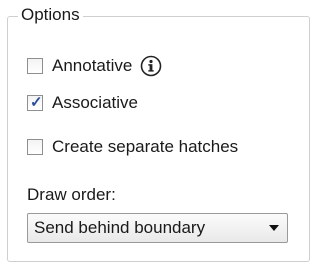  Describe the element at coordinates (50, 15) in the screenshot. I see `options-group-title: Options` at that location.